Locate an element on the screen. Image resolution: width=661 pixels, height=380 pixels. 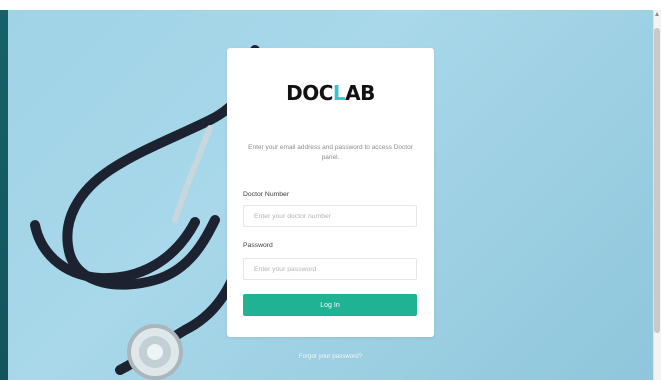
forgot-password-link: Forgot your password? is located at coordinates (330, 356).